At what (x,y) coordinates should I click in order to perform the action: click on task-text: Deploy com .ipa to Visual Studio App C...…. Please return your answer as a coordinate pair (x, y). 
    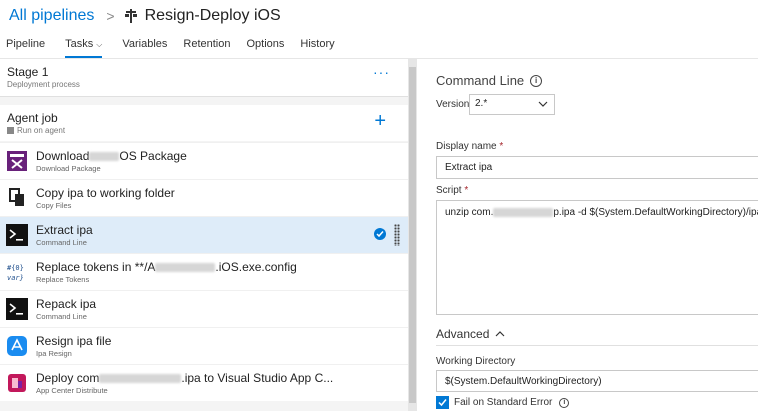
    Looking at the image, I should click on (184, 383).